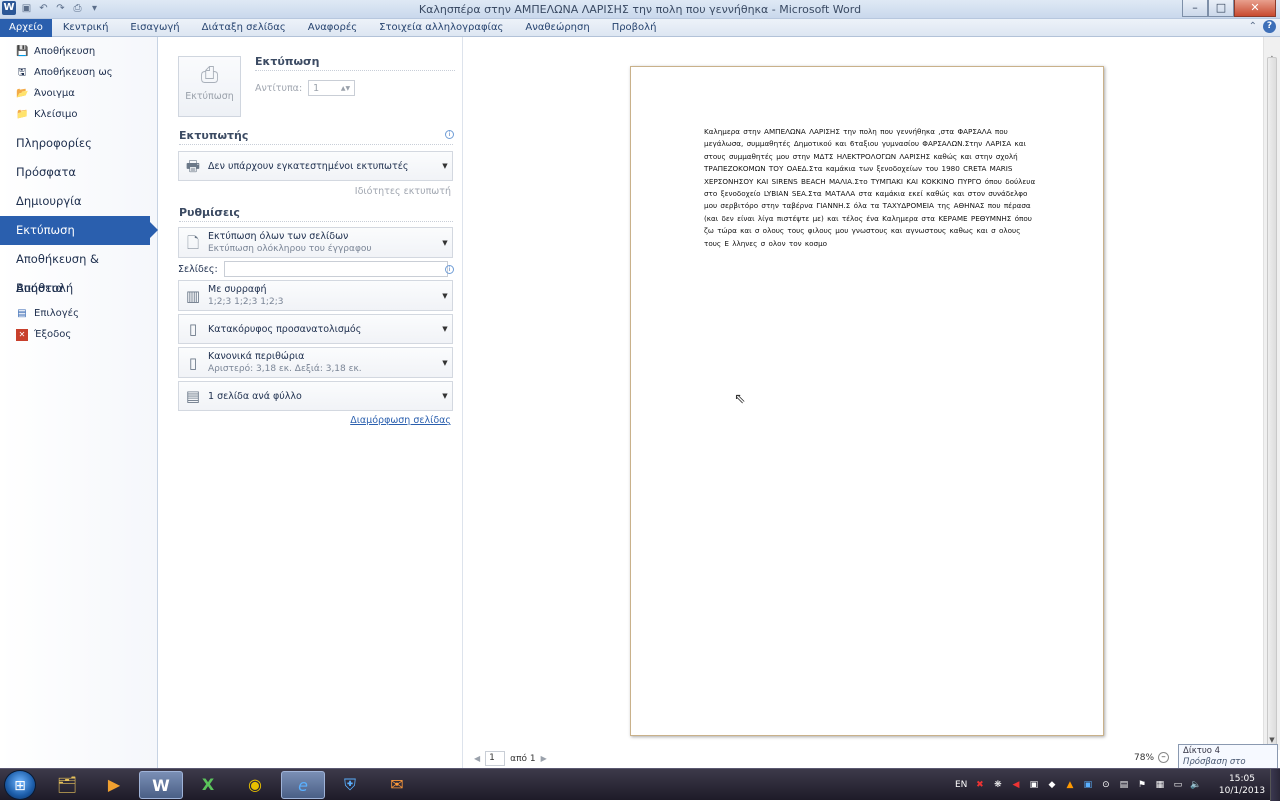  I want to click on security-app: ⛨, so click(350, 785).